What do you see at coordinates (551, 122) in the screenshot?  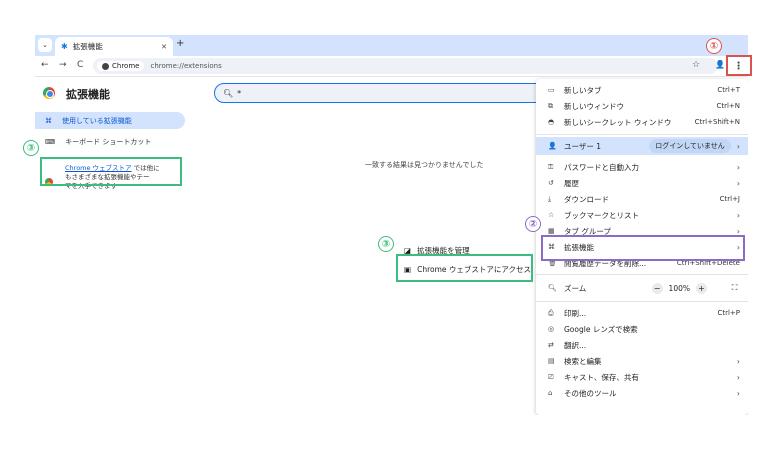 I see `incognito-icon: ◓` at bounding box center [551, 122].